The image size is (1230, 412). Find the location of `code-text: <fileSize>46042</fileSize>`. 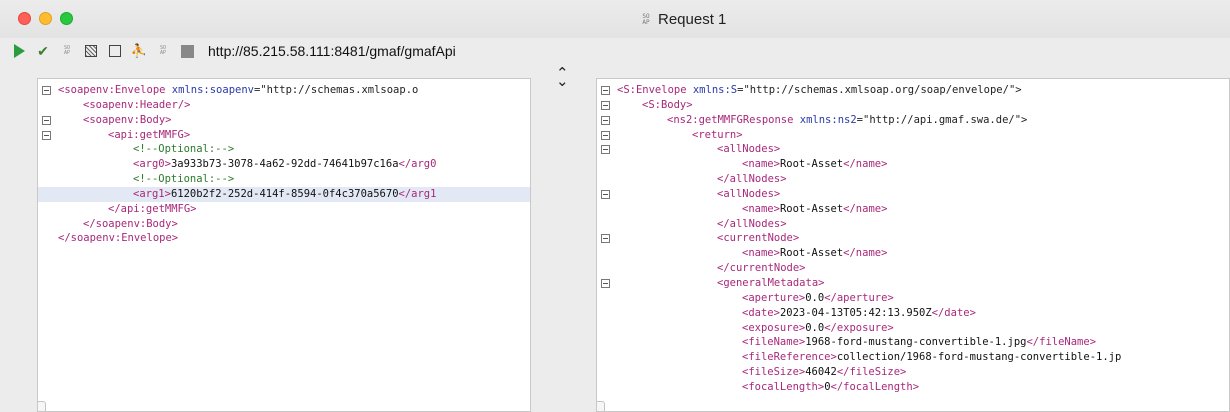

code-text: <fileSize>46042</fileSize> is located at coordinates (824, 372).